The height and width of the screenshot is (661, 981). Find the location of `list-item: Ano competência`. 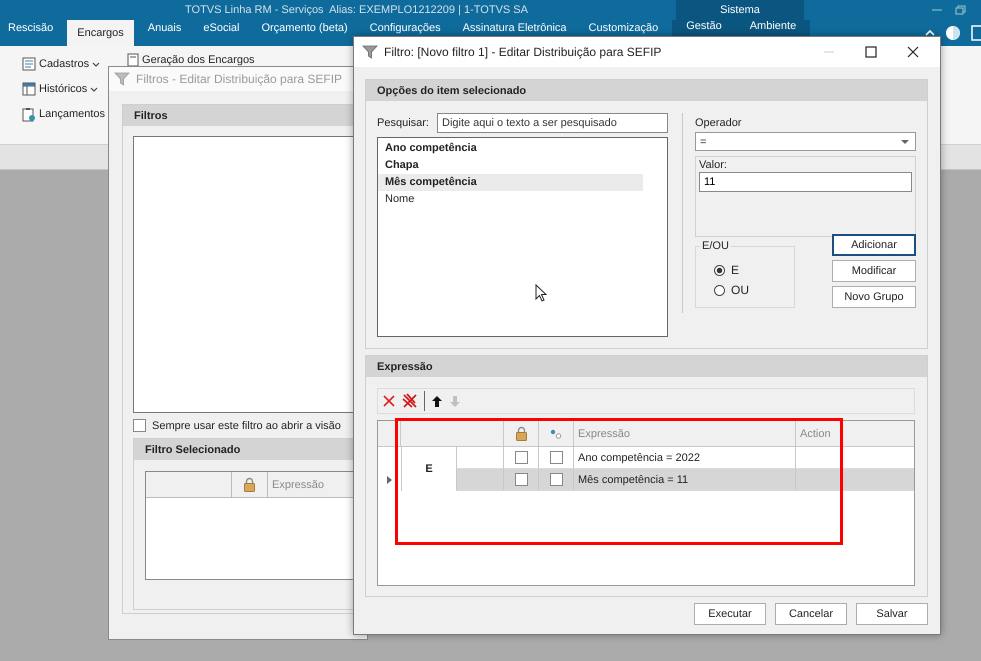

list-item: Ano competência is located at coordinates (510, 148).